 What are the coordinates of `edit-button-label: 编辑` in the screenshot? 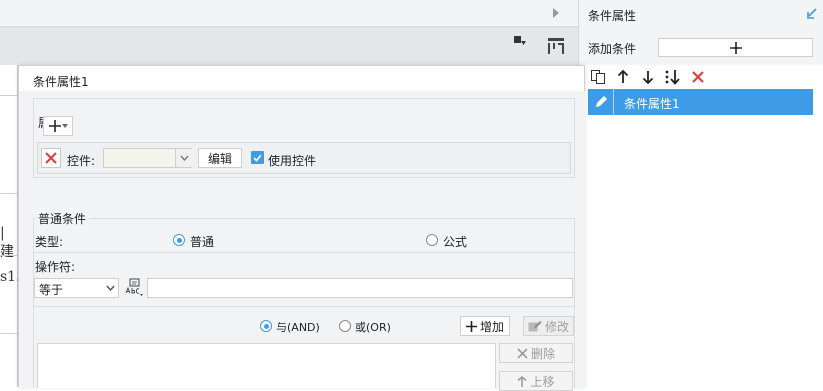 It's located at (219, 158).